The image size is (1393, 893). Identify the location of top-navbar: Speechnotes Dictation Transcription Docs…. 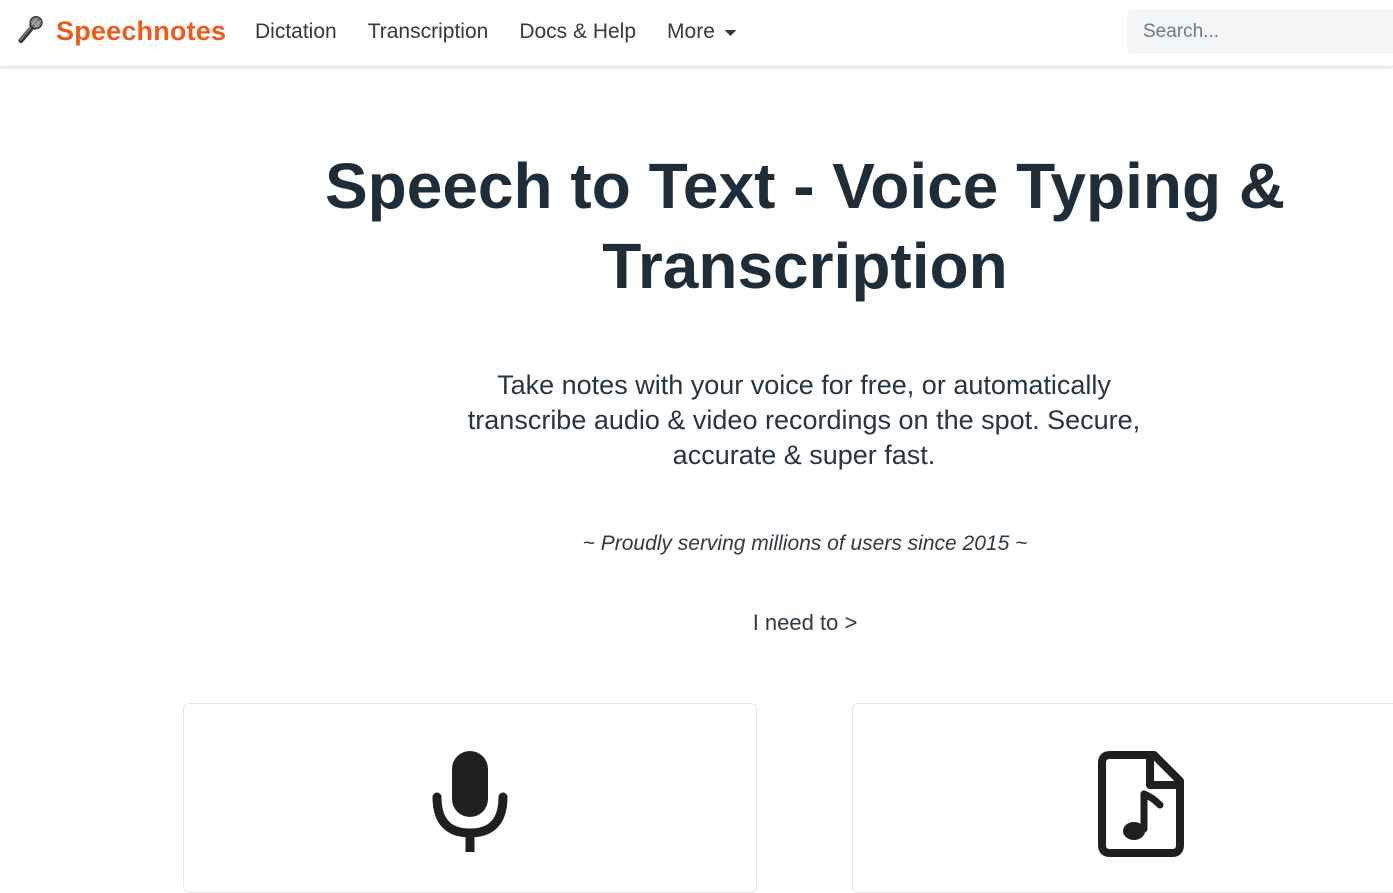
(696, 33).